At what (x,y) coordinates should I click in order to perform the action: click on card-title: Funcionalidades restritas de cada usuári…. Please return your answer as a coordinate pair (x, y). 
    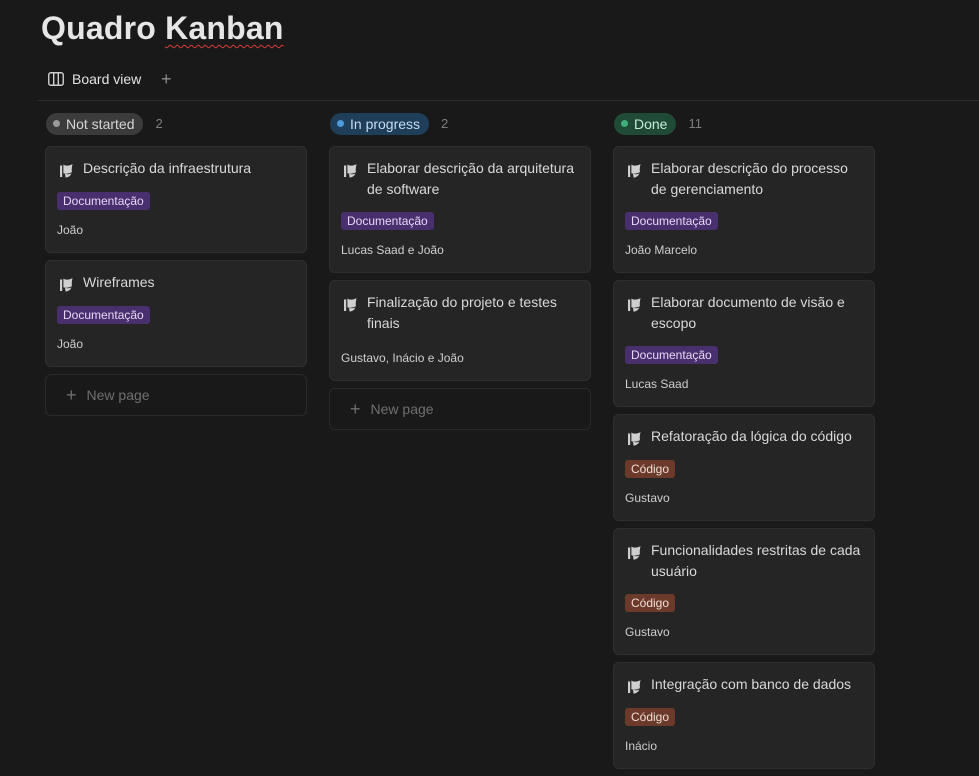
    Looking at the image, I should click on (756, 560).